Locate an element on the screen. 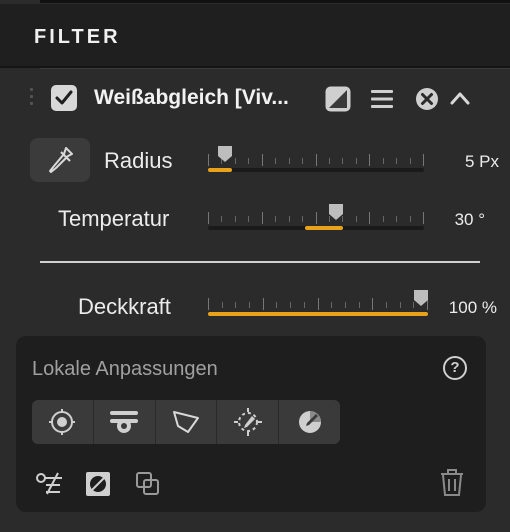 This screenshot has height=532, width=510. panel-header: FILTER is located at coordinates (255, 35).